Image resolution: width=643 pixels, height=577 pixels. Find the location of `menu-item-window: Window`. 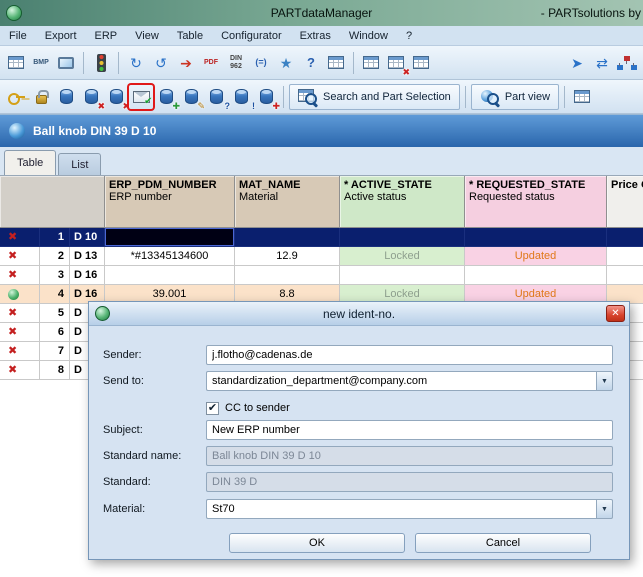

menu-item-window: Window is located at coordinates (368, 36).